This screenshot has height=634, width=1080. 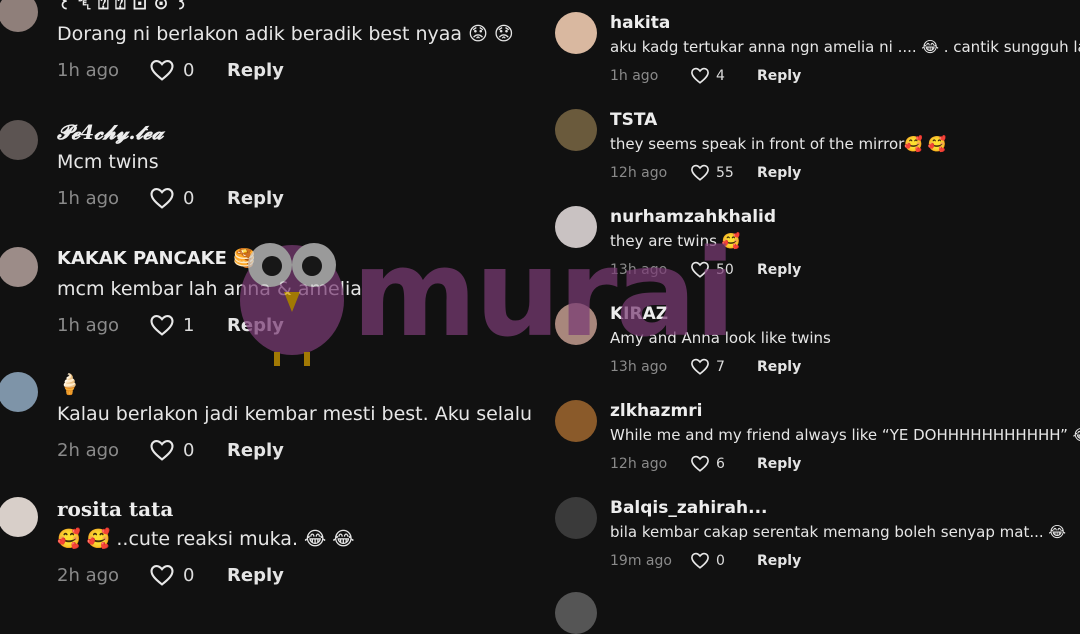 What do you see at coordinates (845, 23) in the screenshot?
I see `comment-username: hakita` at bounding box center [845, 23].